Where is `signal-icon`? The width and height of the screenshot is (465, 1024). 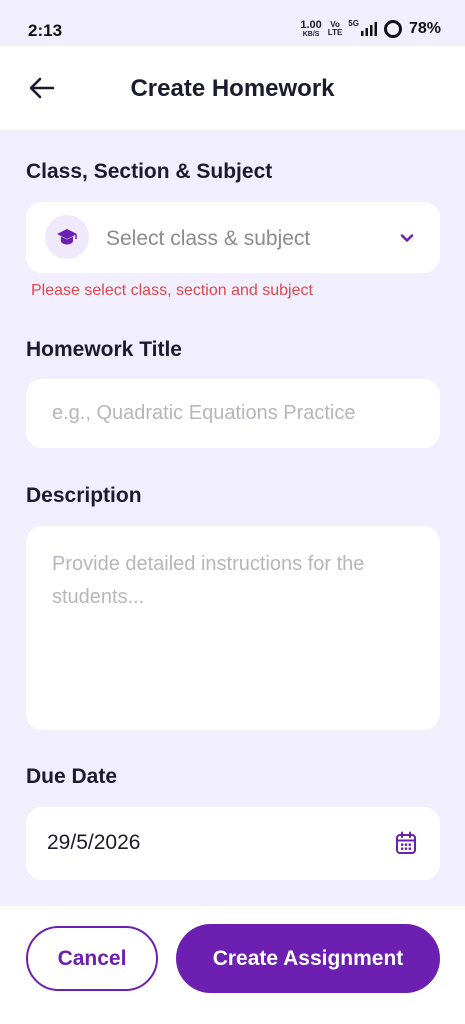 signal-icon is located at coordinates (368, 29).